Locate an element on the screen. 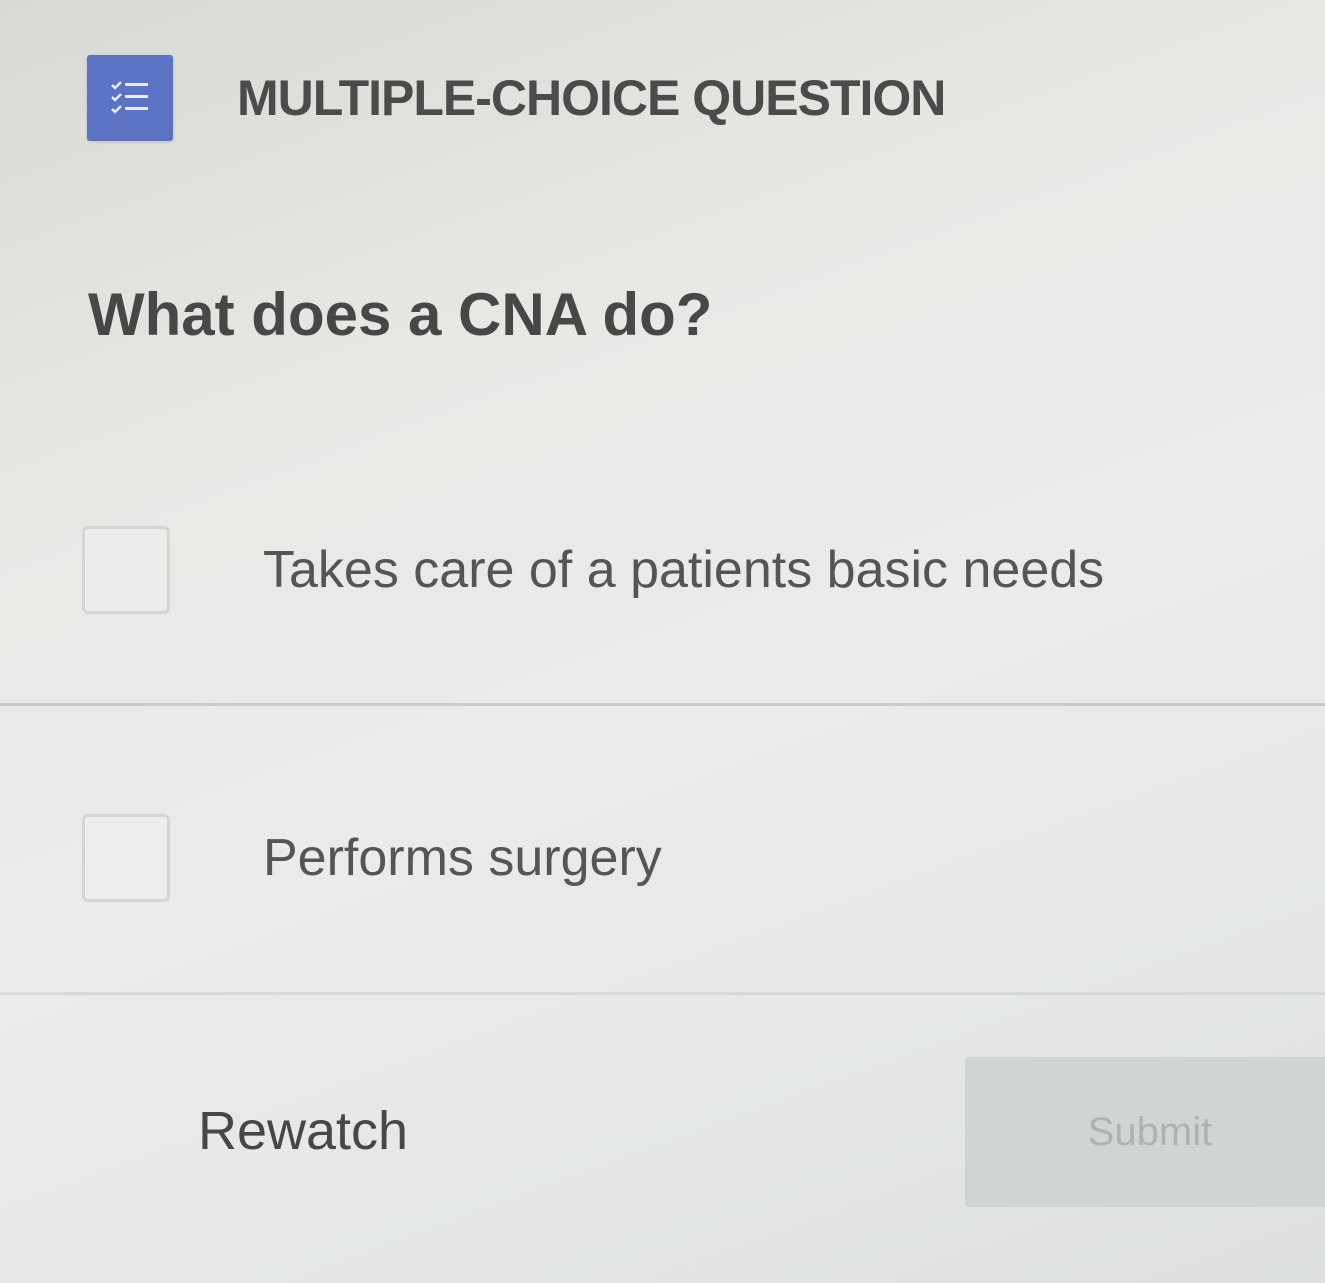 This screenshot has width=1325, height=1283. rewatch-button: Rewatch is located at coordinates (303, 1131).